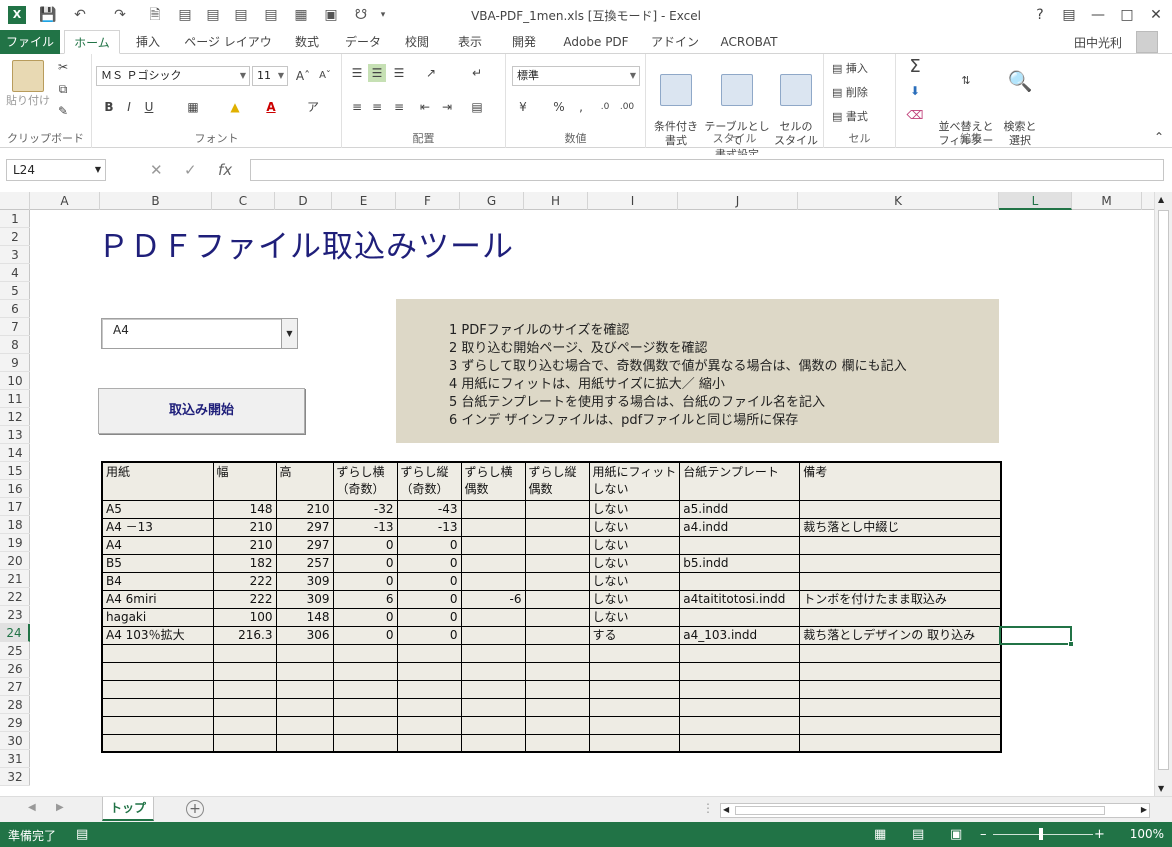 The height and width of the screenshot is (847, 1172). Describe the element at coordinates (157, 545) in the screenshot. I see `table-cell: A4` at that location.